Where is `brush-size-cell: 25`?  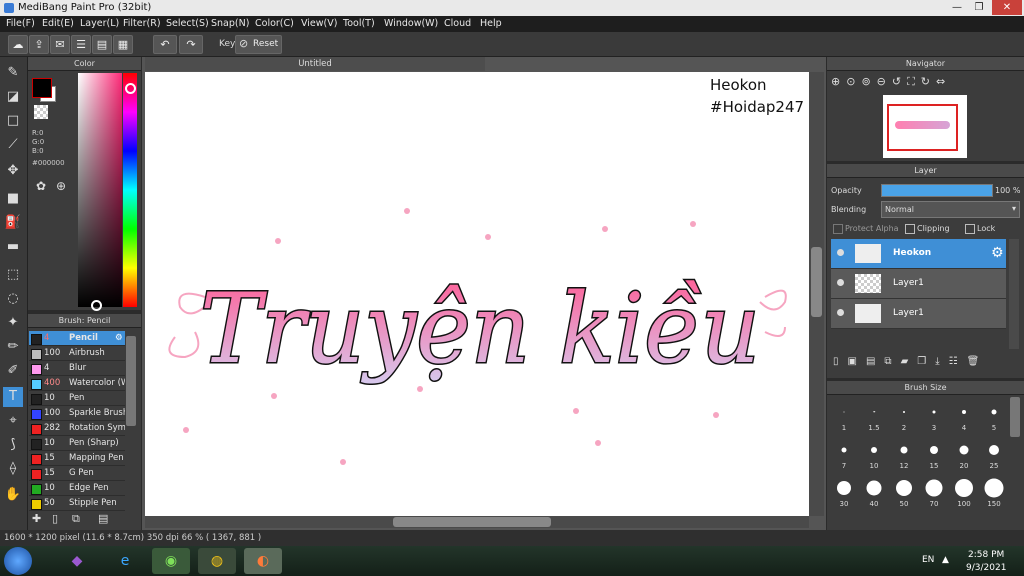
brush-size-cell: 25 is located at coordinates (994, 453).